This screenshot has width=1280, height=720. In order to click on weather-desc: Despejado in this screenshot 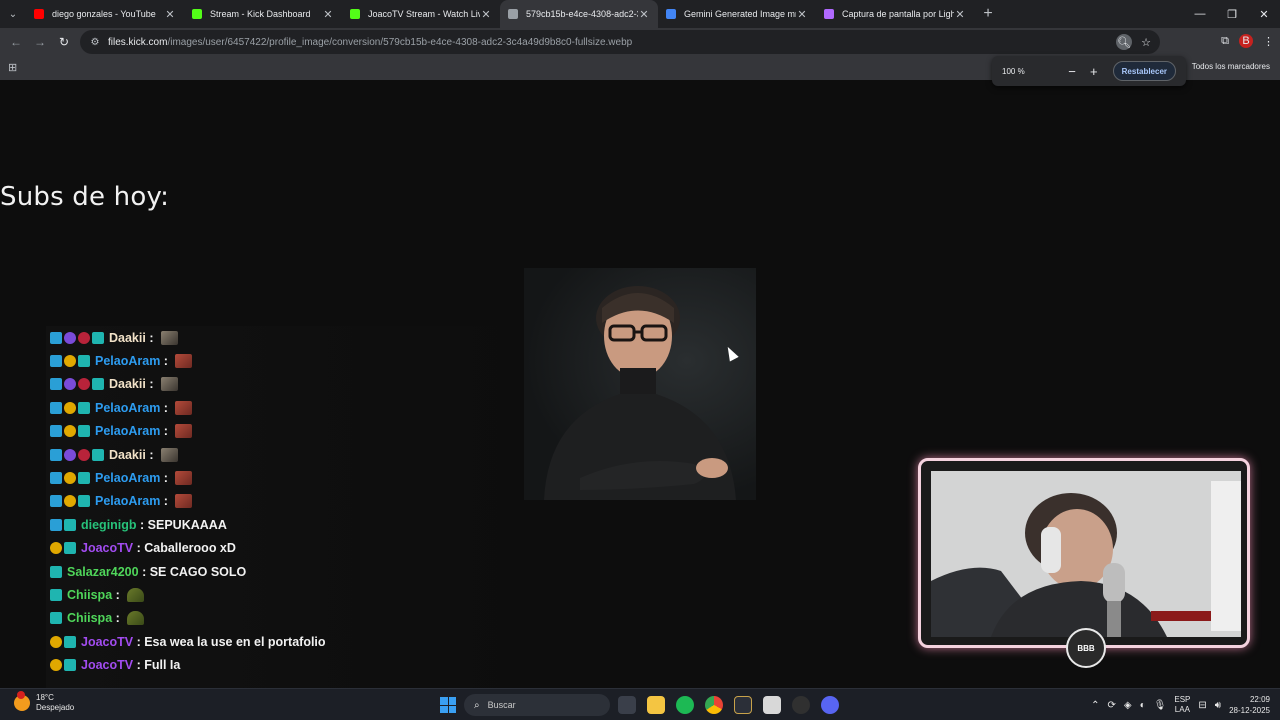, I will do `click(55, 707)`.